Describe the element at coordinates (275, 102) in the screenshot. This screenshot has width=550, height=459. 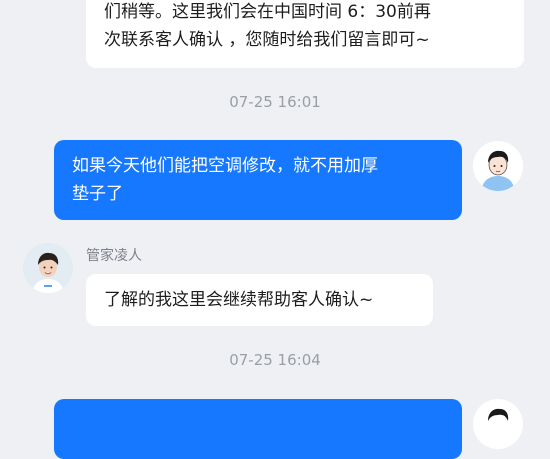
I see `message-timestamp: 07-25 16:01` at that location.